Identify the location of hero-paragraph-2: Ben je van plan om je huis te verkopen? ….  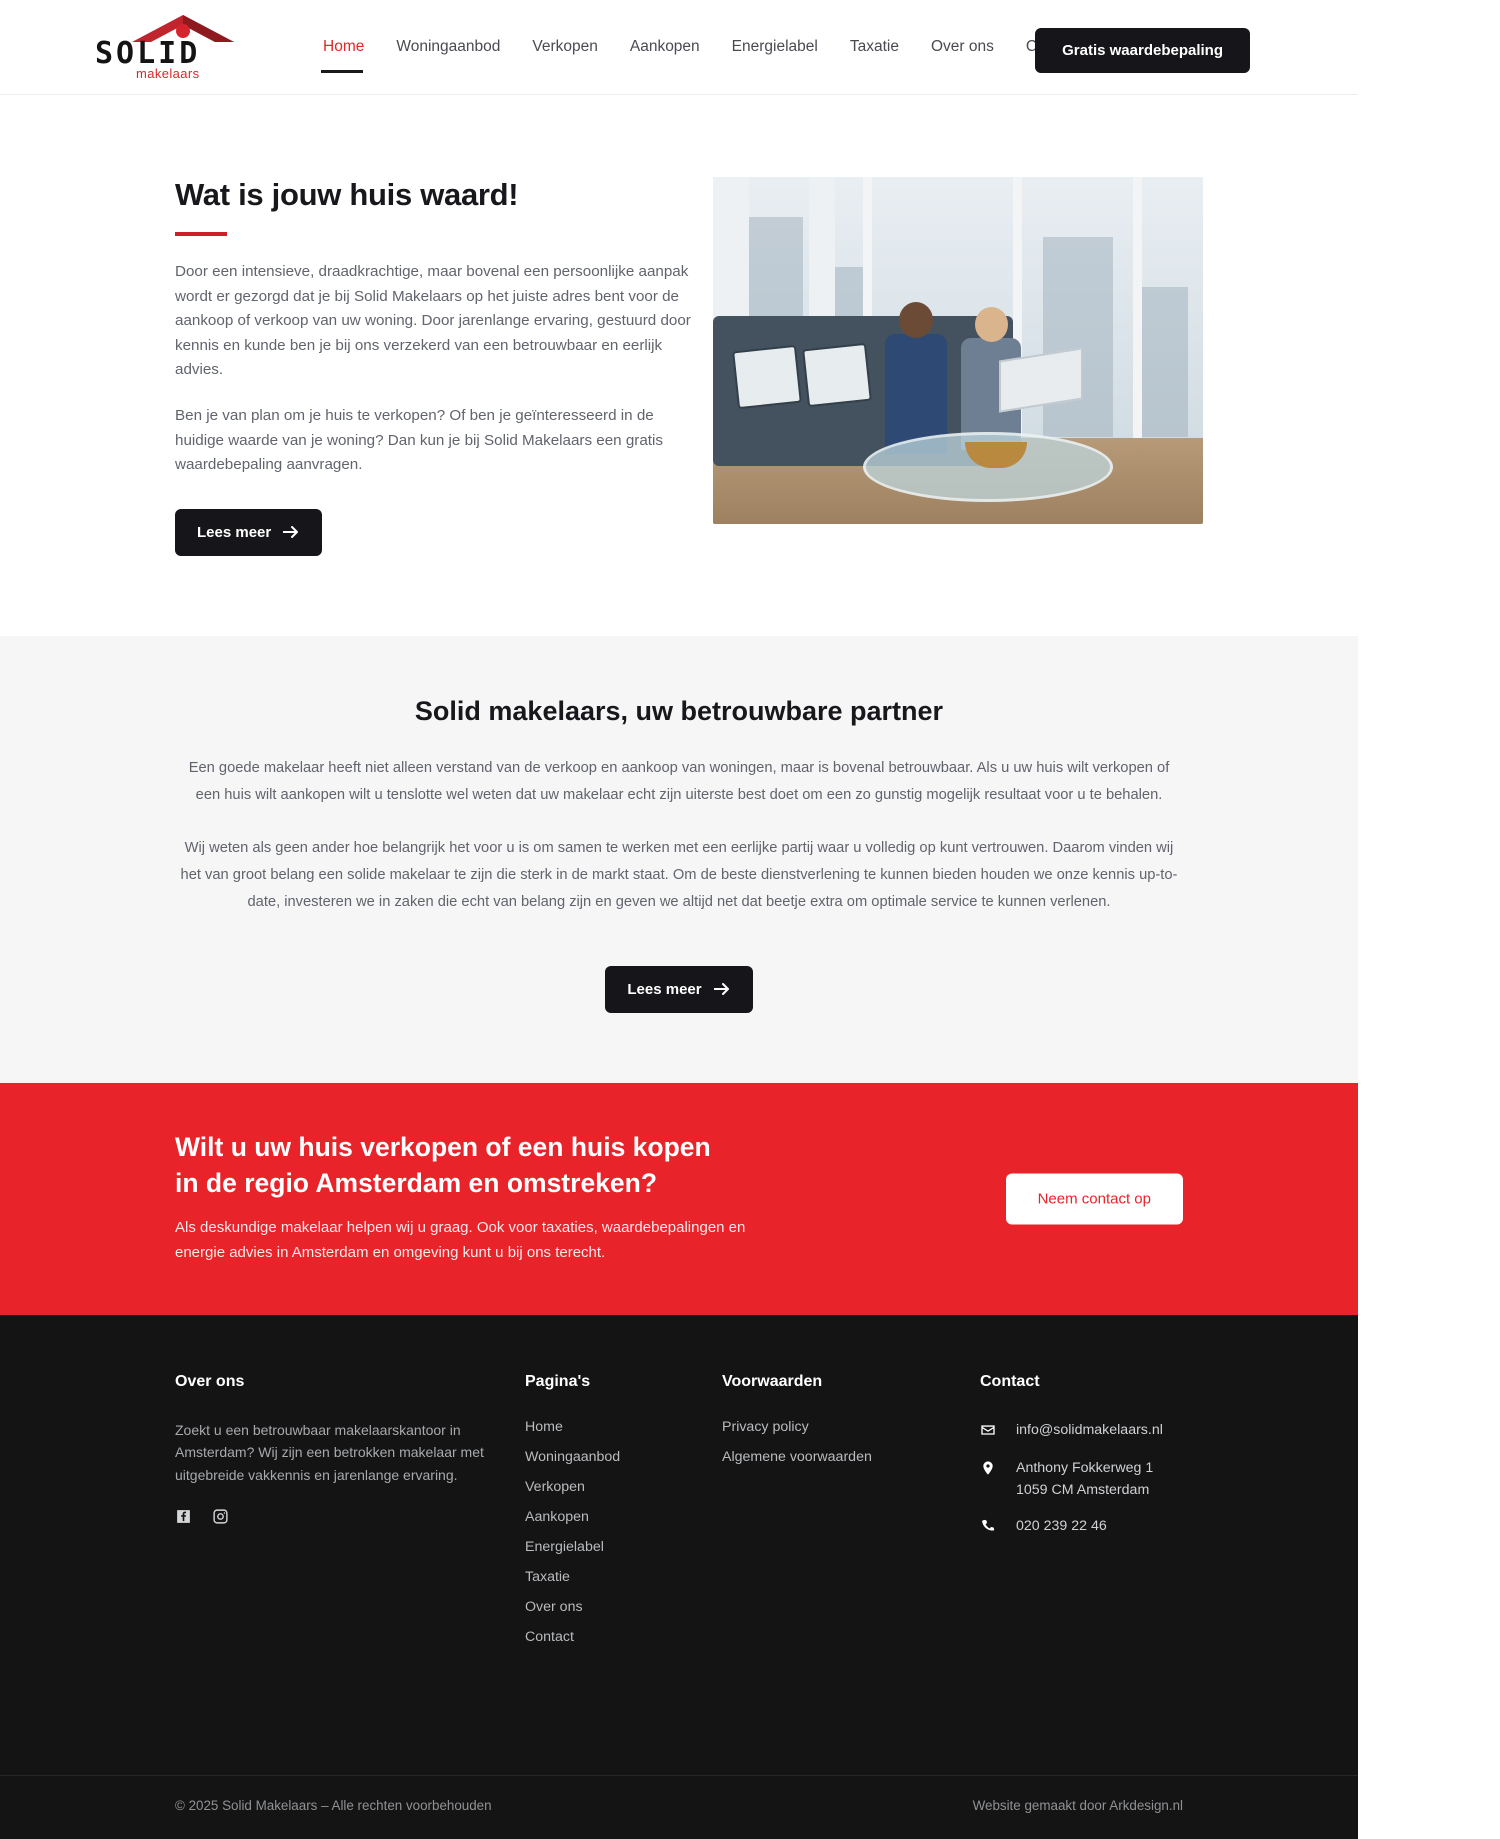
(419, 440).